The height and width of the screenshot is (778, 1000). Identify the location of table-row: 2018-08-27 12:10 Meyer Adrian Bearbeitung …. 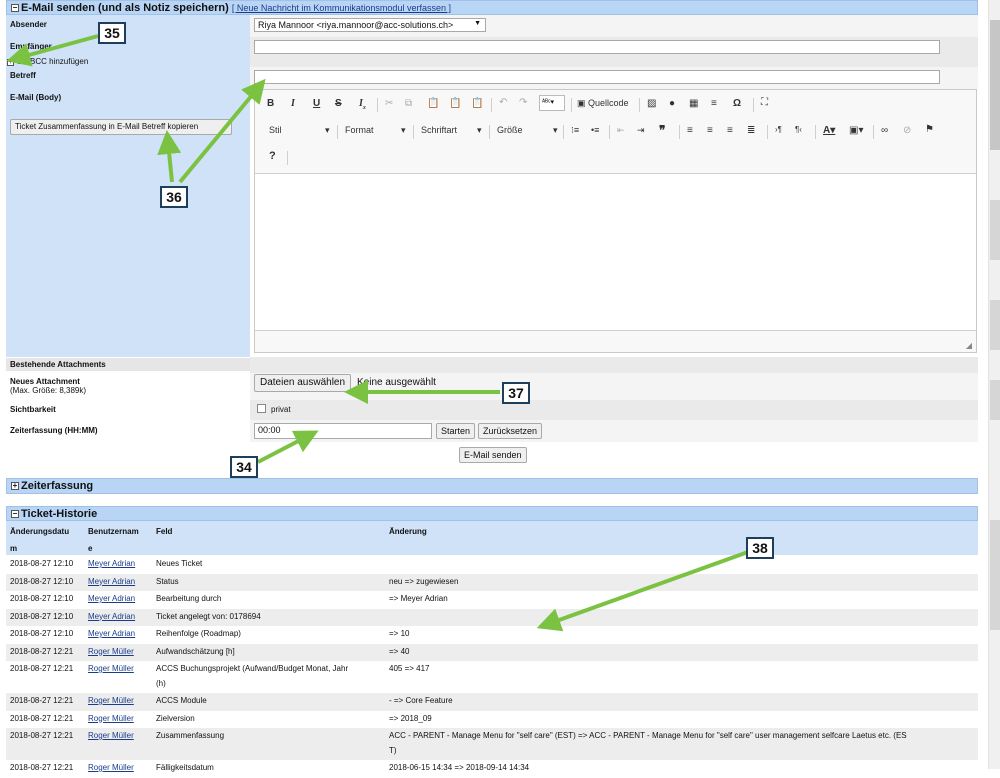
(492, 600).